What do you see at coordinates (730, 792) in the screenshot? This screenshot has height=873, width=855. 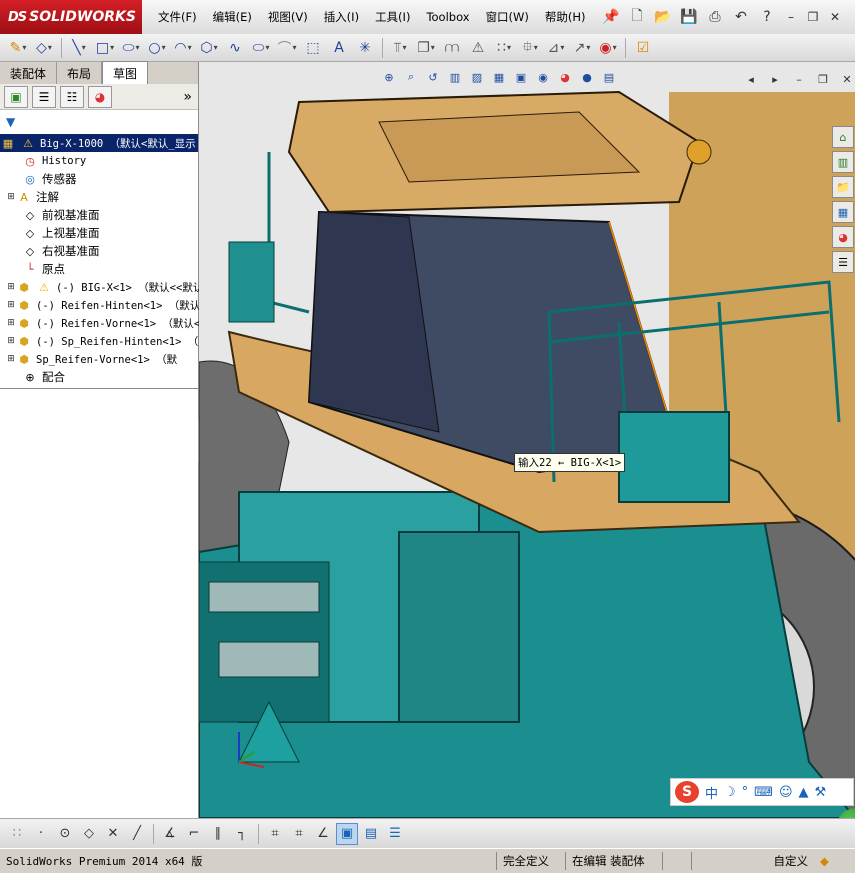 I see `moon-icon: ☽` at bounding box center [730, 792].